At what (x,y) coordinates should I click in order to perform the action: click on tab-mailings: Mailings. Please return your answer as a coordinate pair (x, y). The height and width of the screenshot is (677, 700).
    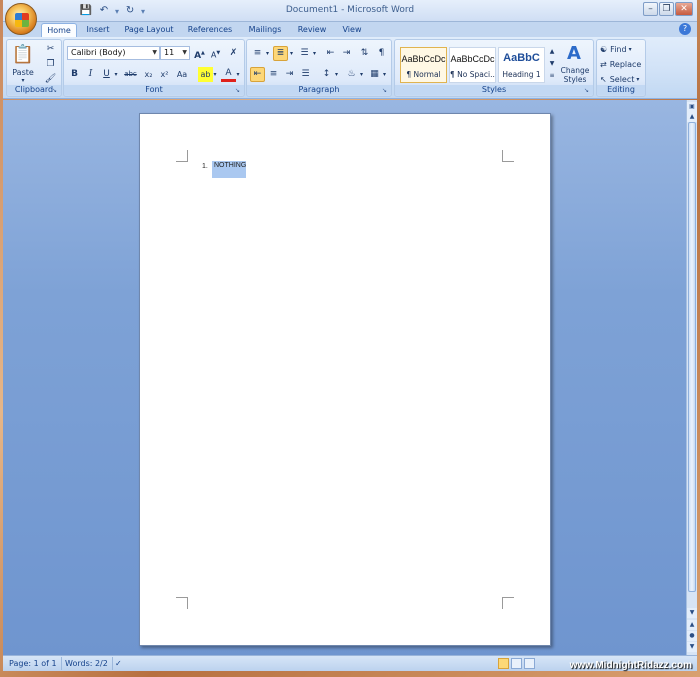
    Looking at the image, I should click on (265, 30).